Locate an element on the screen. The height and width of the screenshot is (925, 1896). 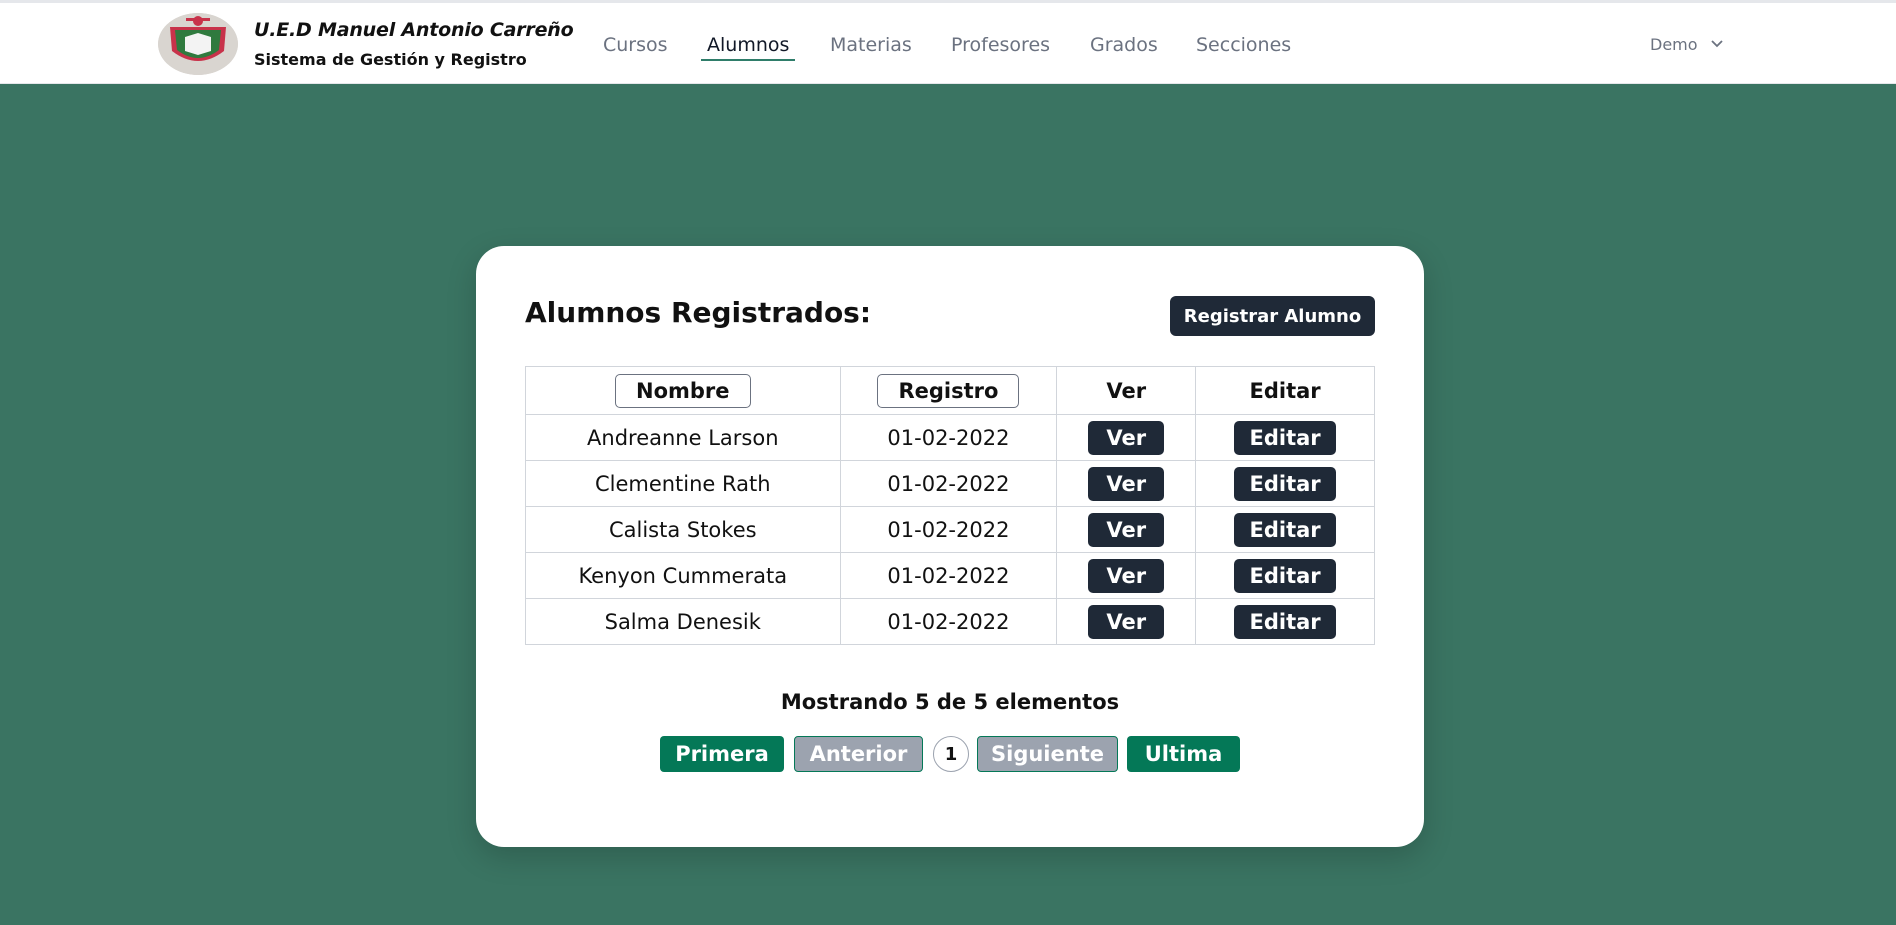
previous-page-button: Anterior is located at coordinates (858, 754).